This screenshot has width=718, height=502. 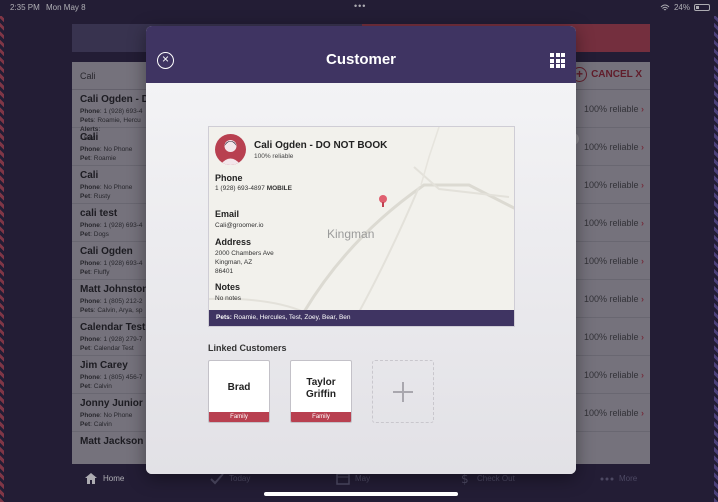 What do you see at coordinates (383, 201) in the screenshot?
I see `map-pin-icon` at bounding box center [383, 201].